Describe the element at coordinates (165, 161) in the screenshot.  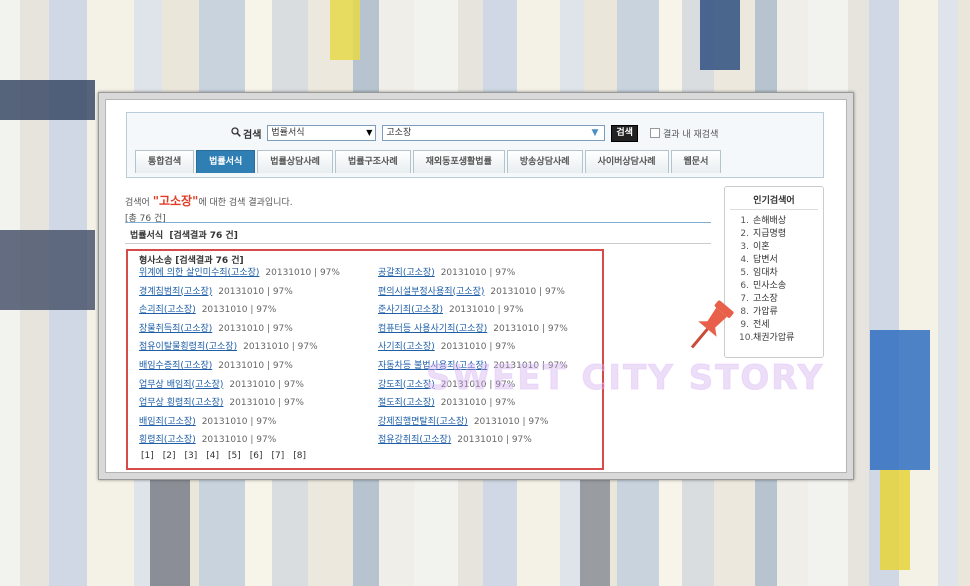
I see `tab-0: 통합검색` at that location.